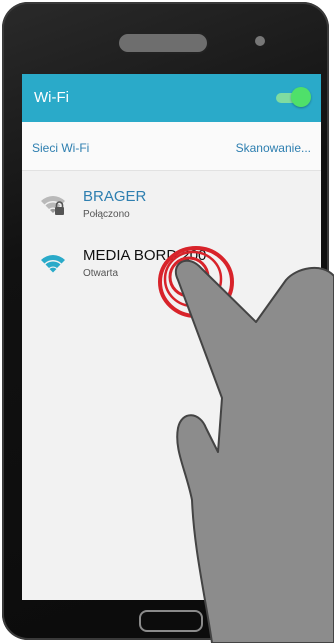 The image size is (334, 643). Describe the element at coordinates (171, 621) in the screenshot. I see `home-button` at that location.